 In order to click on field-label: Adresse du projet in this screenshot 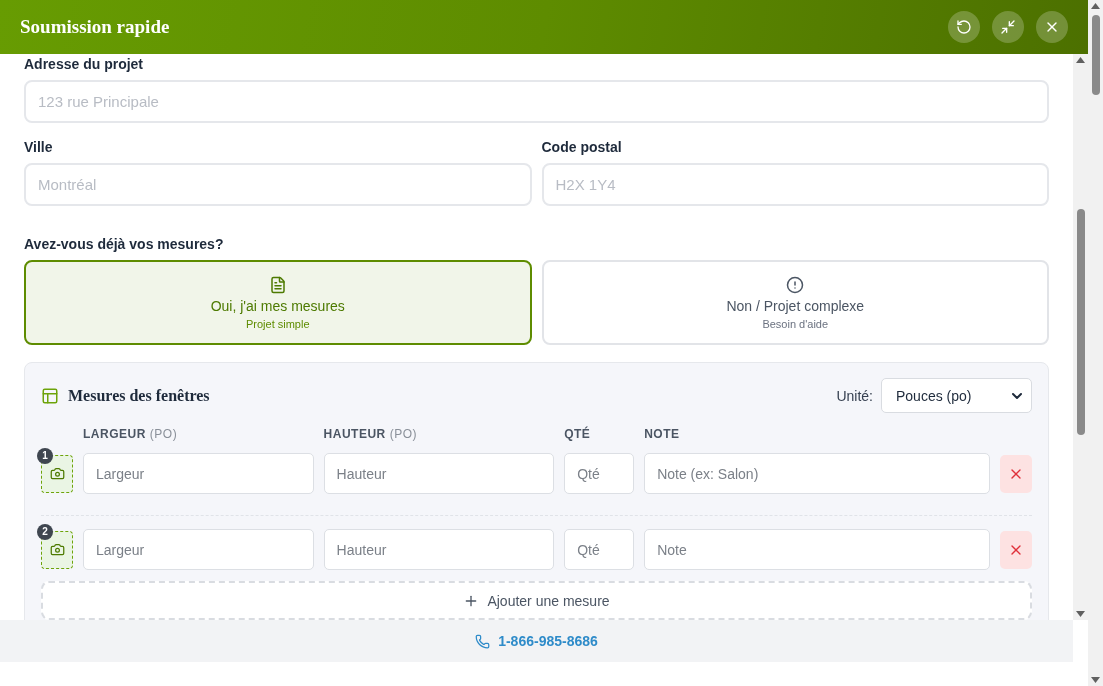, I will do `click(84, 64)`.